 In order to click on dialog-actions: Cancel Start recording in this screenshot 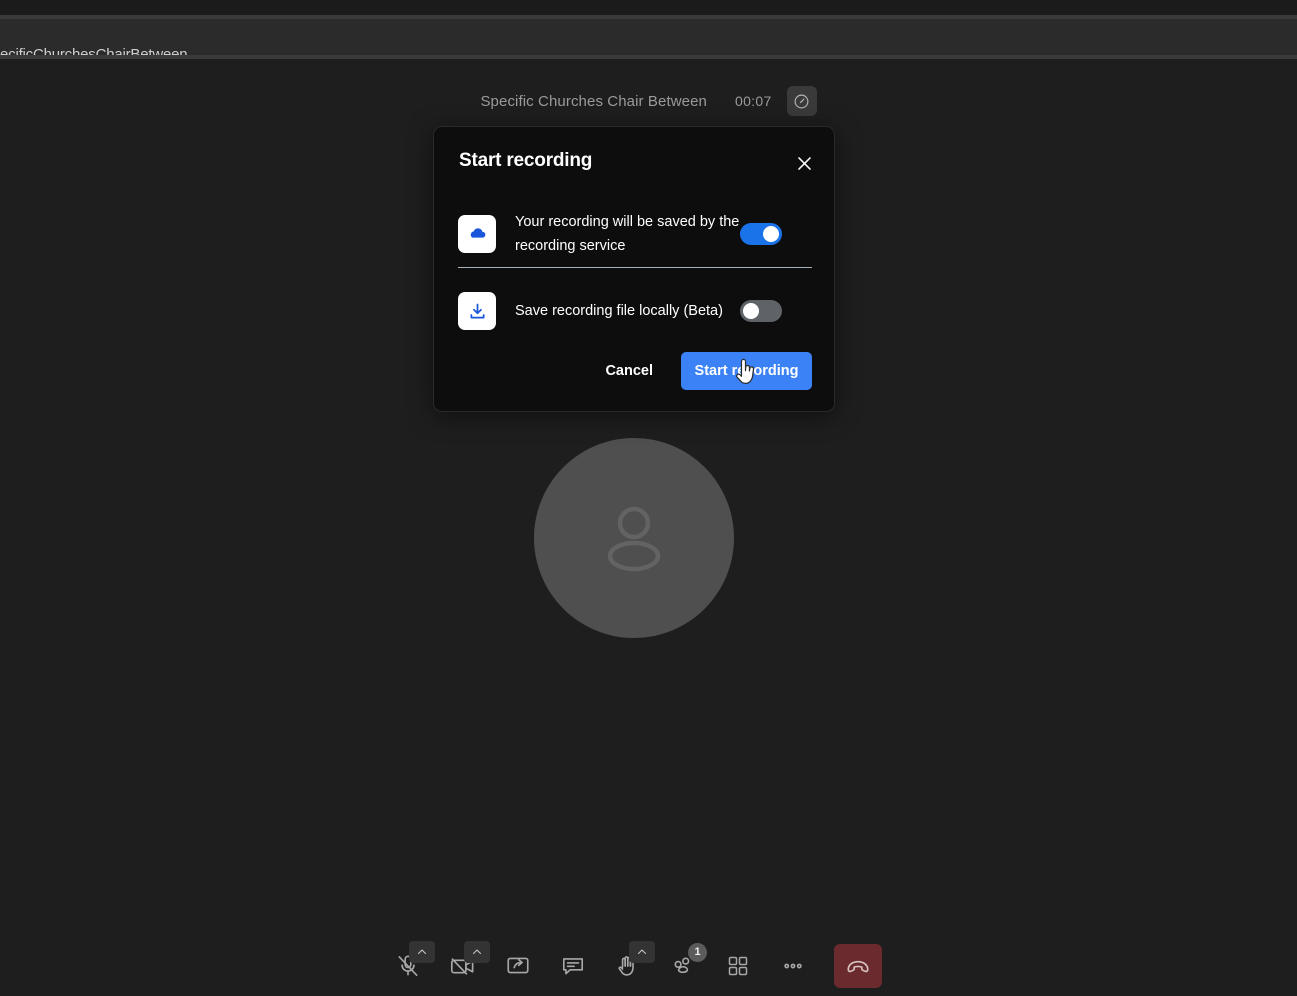, I will do `click(635, 371)`.